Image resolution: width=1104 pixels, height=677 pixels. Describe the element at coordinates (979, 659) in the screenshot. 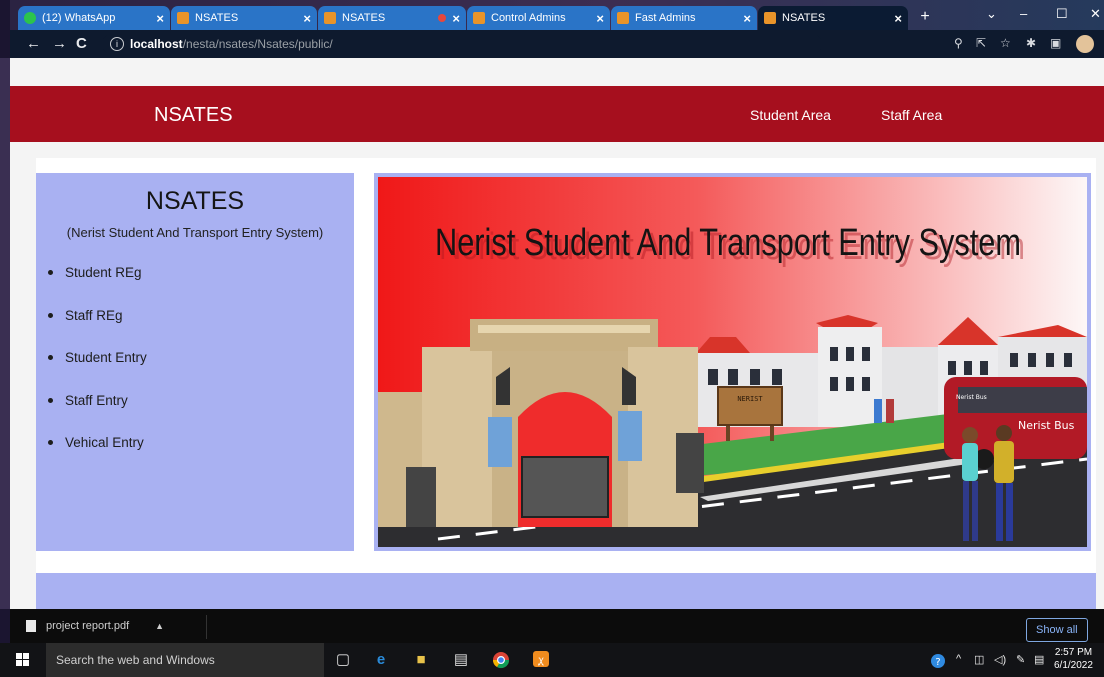

I see `network-icon: ◫` at that location.